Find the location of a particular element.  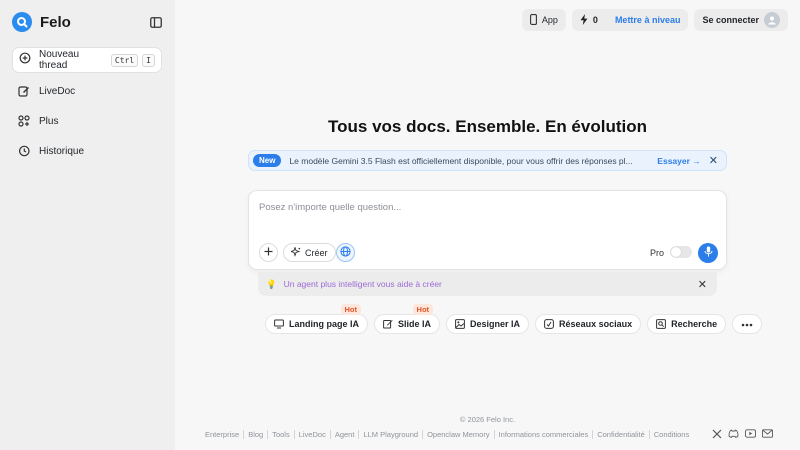

sidebar-item-livedoc: LiveDoc is located at coordinates (46, 91).